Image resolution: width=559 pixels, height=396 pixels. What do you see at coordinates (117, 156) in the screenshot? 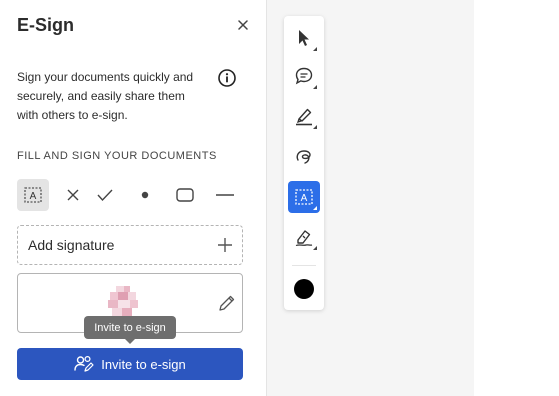
I see `section-label: FILL AND SIGN YOUR DOCUMENTS` at bounding box center [117, 156].